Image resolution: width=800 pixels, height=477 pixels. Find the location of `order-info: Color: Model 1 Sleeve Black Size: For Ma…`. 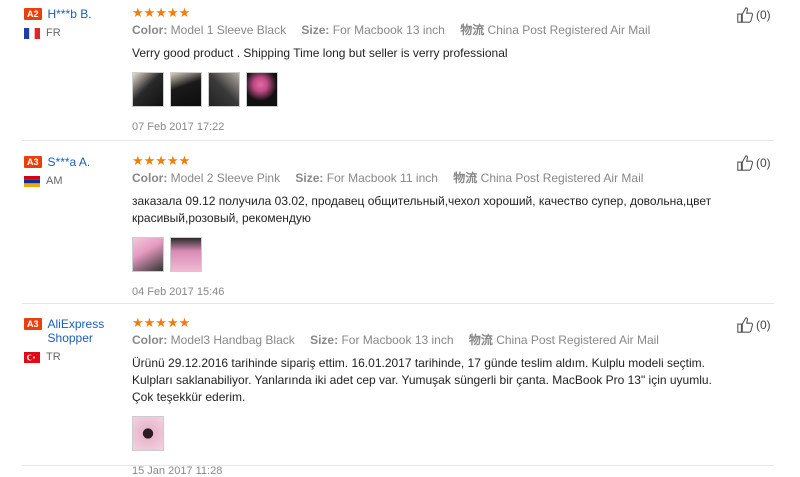

order-info: Color: Model 1 Sleeve Black Size: For Ma… is located at coordinates (432, 30).